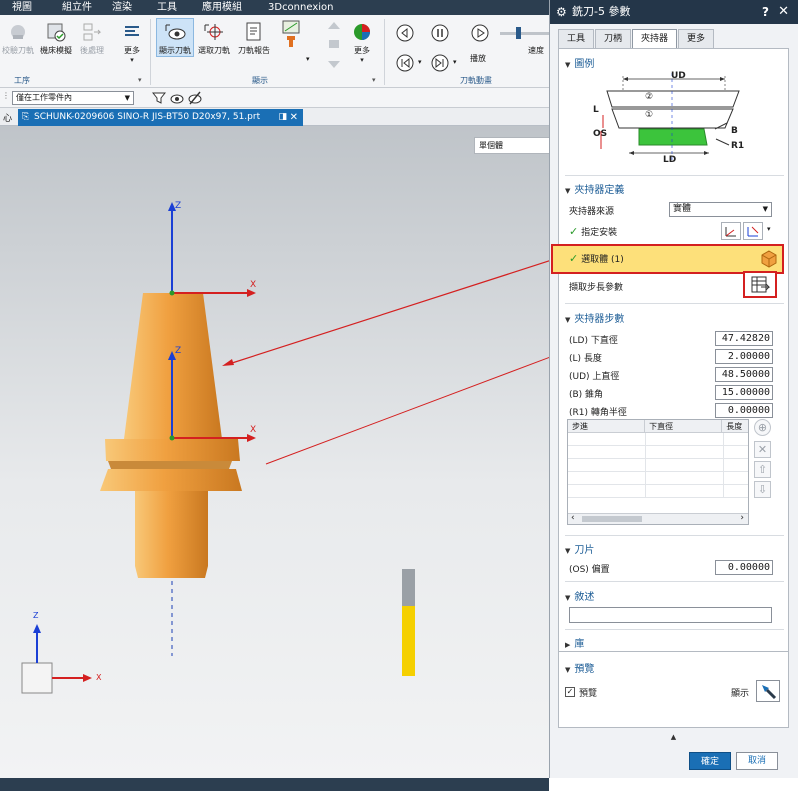 The image size is (798, 791). I want to click on more-button-1: 更多 ▾, so click(132, 41).